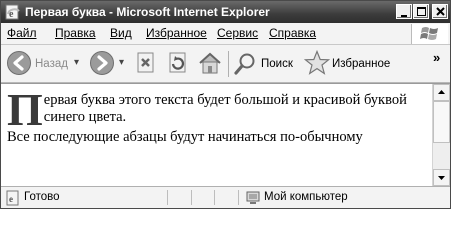  I want to click on stop-icon, so click(145, 62).